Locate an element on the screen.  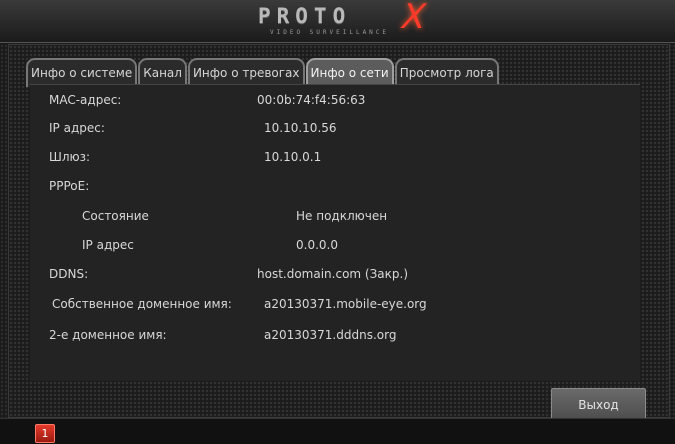
status-bar is located at coordinates (337, 431).